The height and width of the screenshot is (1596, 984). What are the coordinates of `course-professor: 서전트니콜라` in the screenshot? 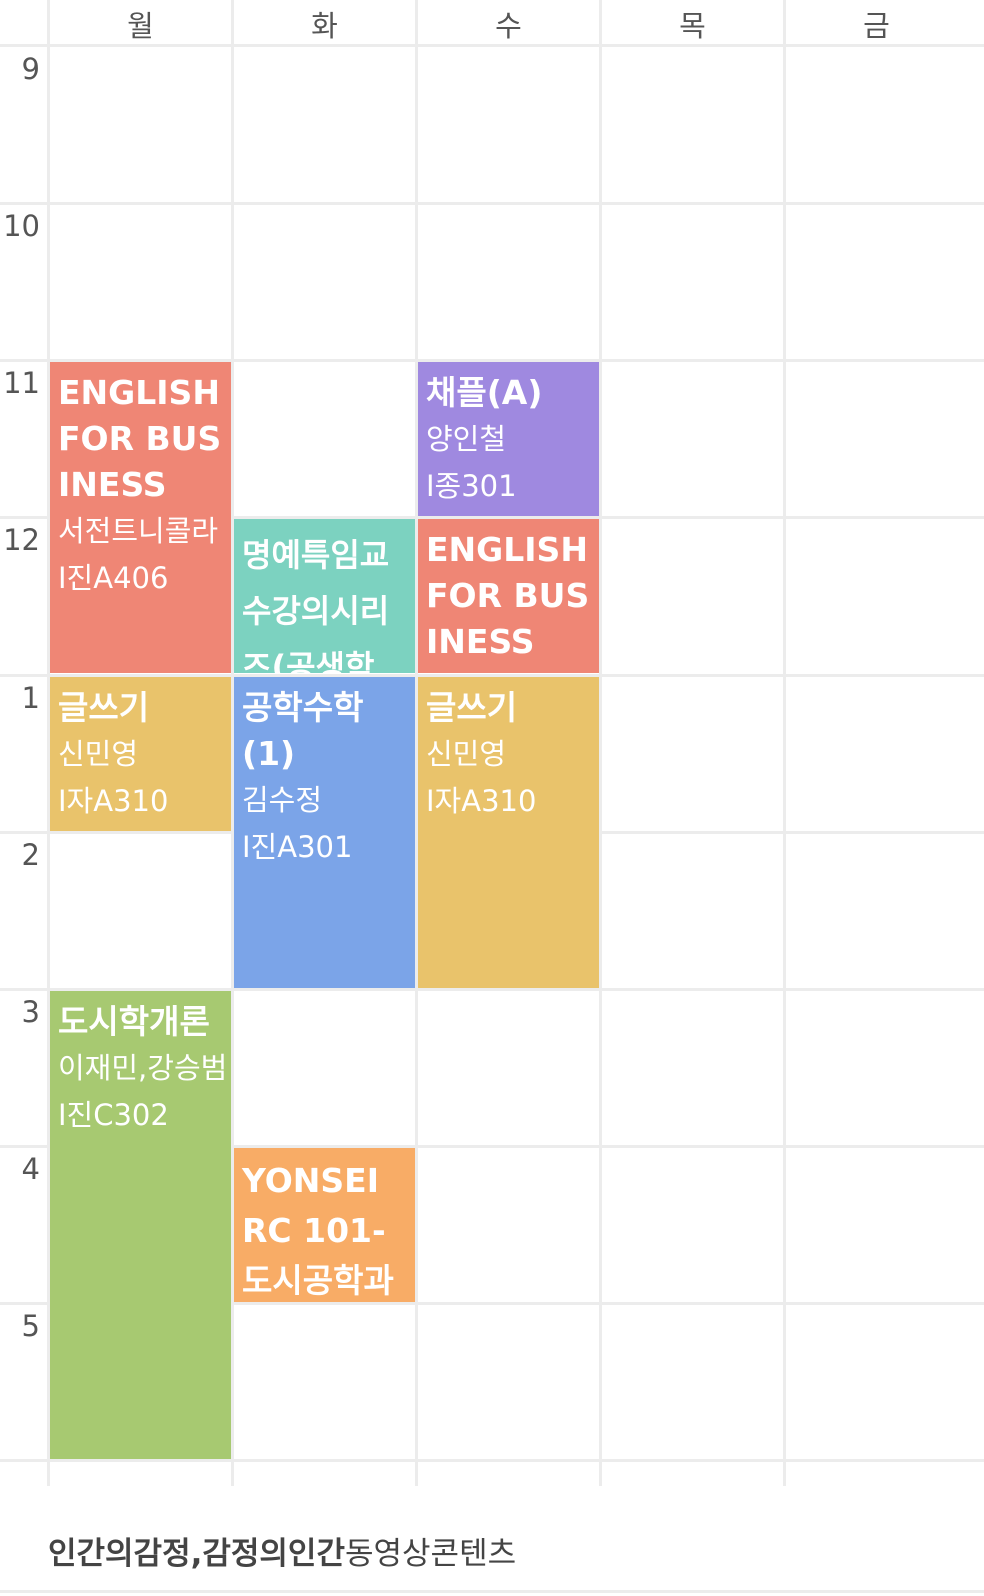 It's located at (138, 531).